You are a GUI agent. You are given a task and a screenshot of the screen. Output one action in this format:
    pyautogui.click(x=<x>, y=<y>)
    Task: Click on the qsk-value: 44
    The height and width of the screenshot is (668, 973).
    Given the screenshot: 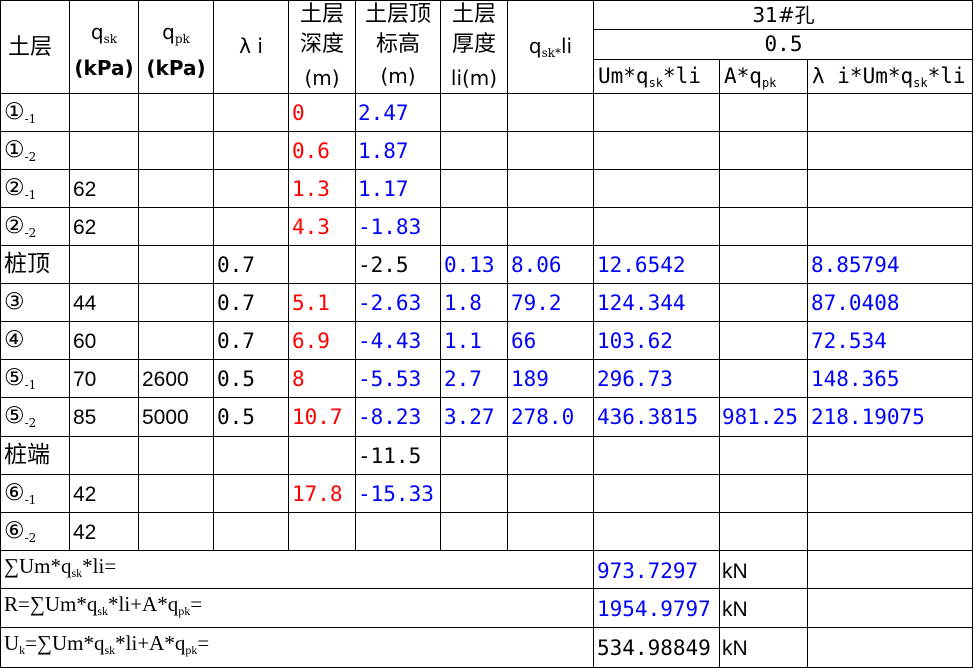 What is the action you would take?
    pyautogui.click(x=85, y=303)
    